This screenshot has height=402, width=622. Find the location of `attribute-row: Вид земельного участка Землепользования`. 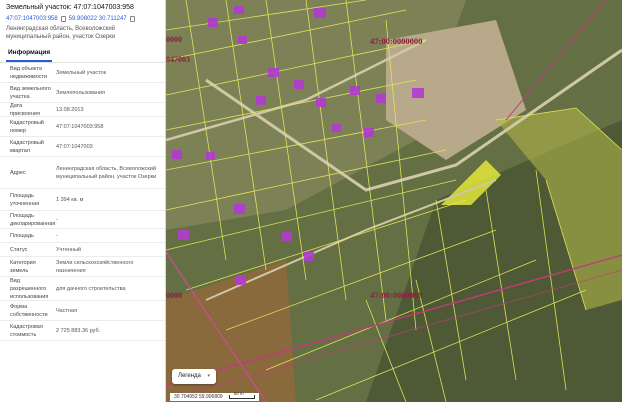

attribute-row: Вид земельного участка Землепользования is located at coordinates (82, 93).